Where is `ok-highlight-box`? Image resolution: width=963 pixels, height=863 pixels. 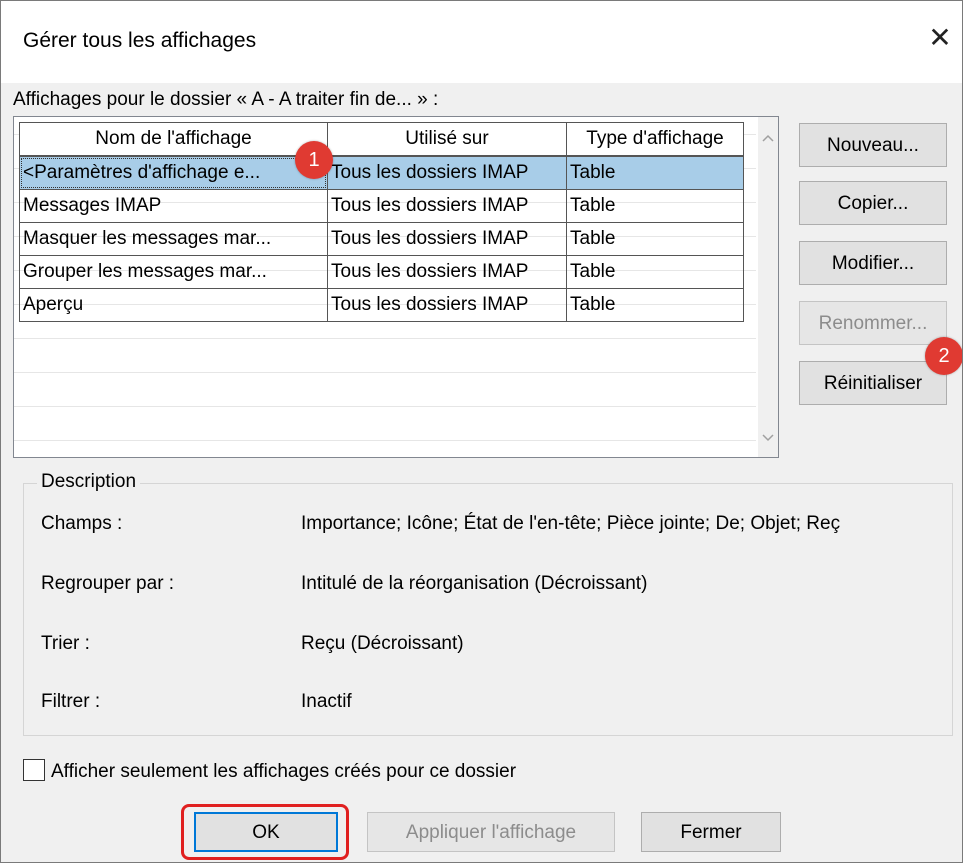
ok-highlight-box is located at coordinates (265, 832).